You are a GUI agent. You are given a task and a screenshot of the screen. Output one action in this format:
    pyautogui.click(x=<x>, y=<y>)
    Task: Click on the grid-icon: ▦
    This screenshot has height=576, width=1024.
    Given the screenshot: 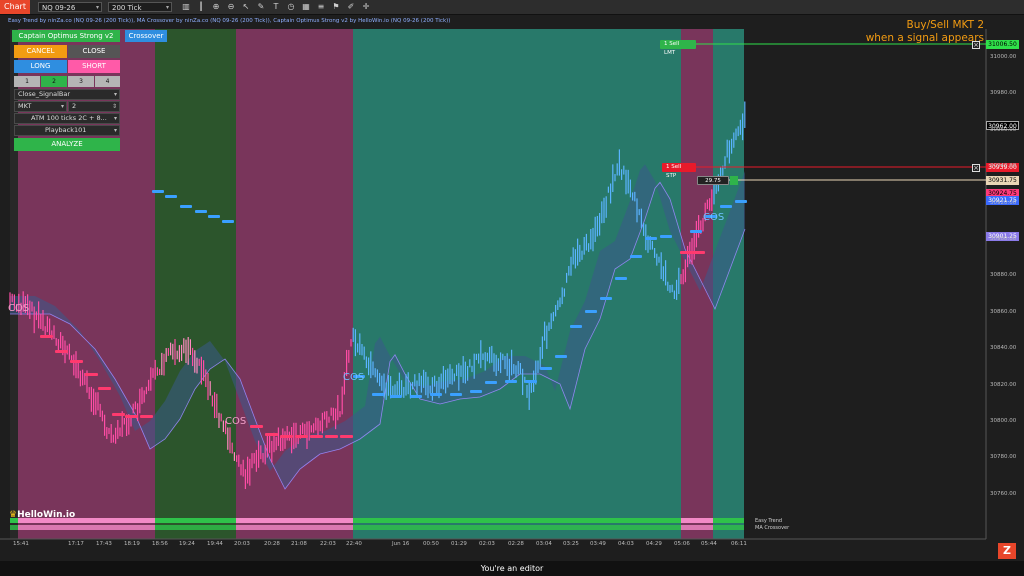 What is the action you would take?
    pyautogui.click(x=306, y=7)
    